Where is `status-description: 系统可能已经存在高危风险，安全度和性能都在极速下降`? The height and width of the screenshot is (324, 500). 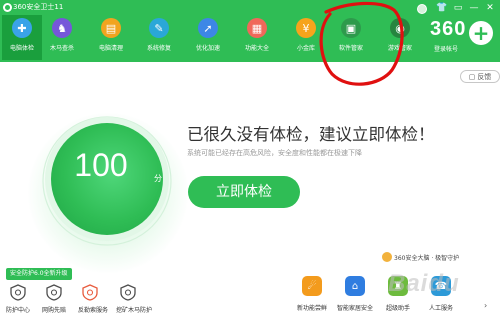 status-description: 系统可能已经存在高危风险，安全度和性能都在极速下降 is located at coordinates (274, 153).